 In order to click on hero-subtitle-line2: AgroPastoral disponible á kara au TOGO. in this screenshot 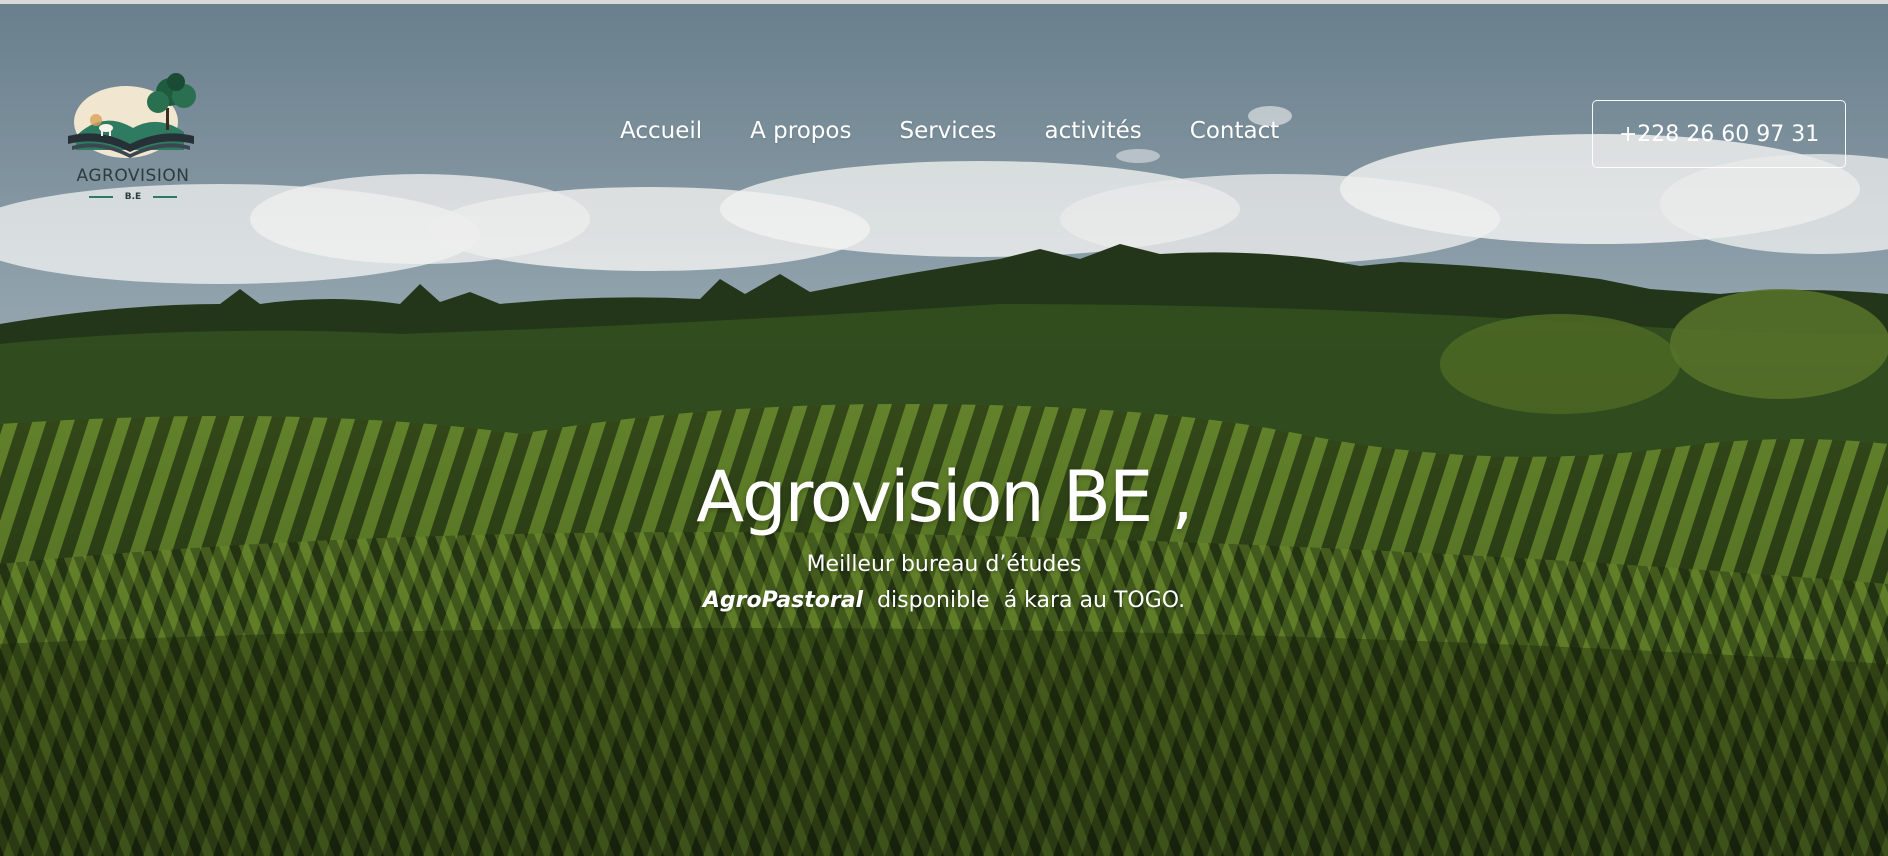, I will do `click(944, 600)`.